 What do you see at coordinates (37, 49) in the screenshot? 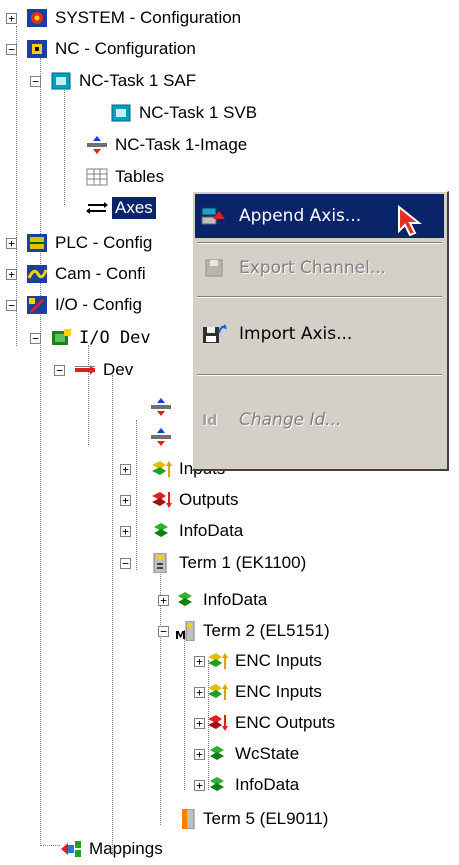
I see `nc-config-icon` at bounding box center [37, 49].